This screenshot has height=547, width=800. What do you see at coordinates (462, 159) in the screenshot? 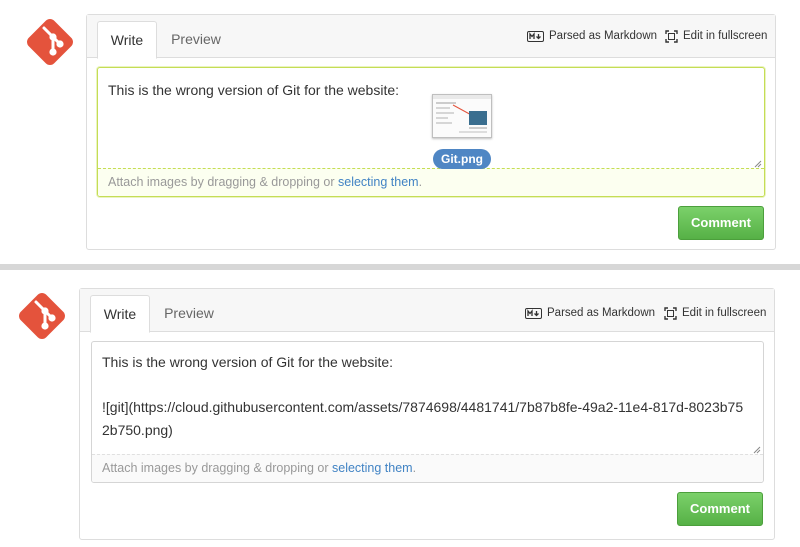
I see `attachment-filename-badge: Git.png` at bounding box center [462, 159].